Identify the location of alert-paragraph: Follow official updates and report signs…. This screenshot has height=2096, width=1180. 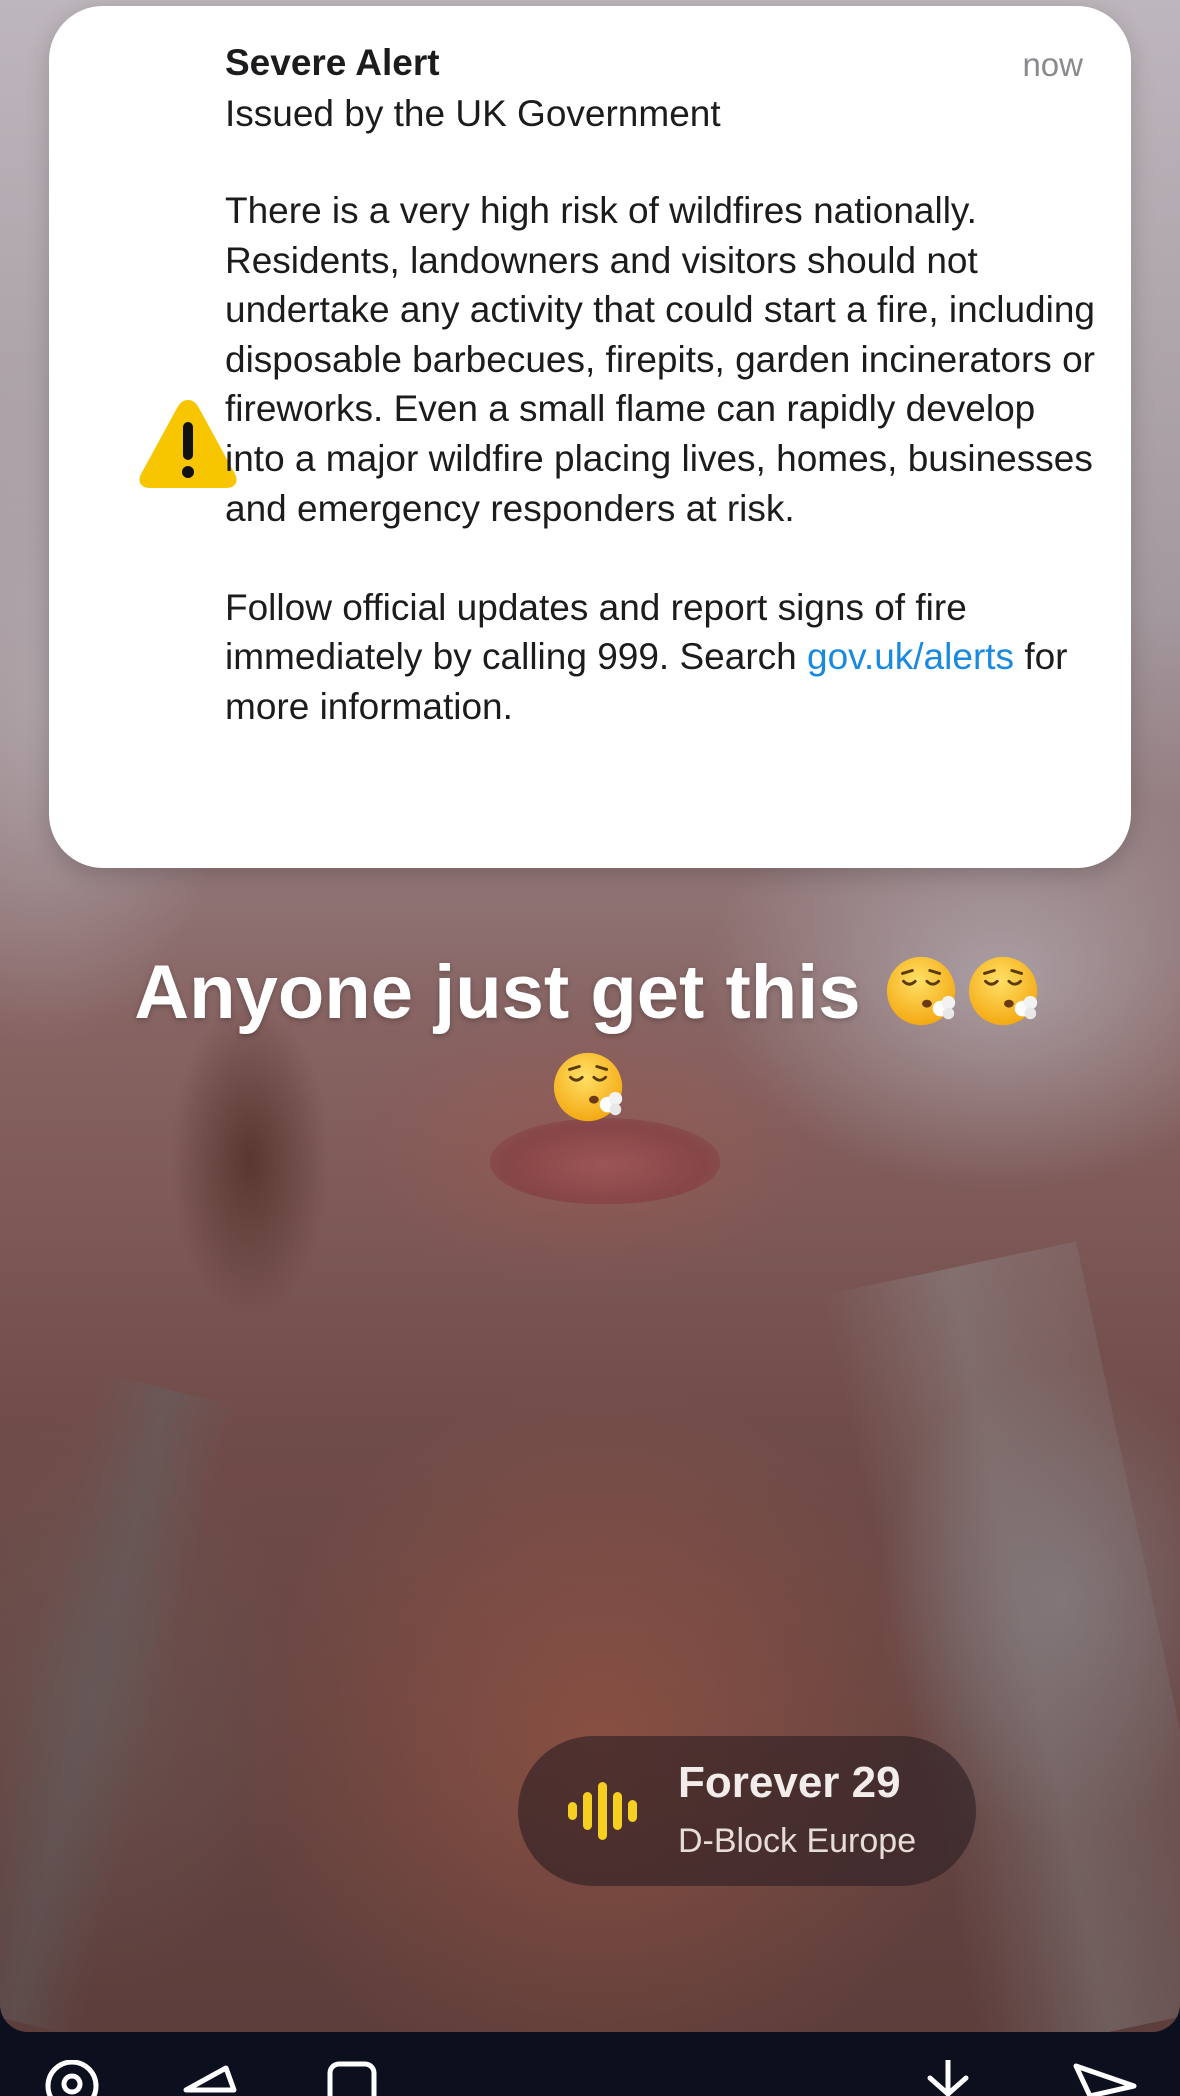
(660, 657).